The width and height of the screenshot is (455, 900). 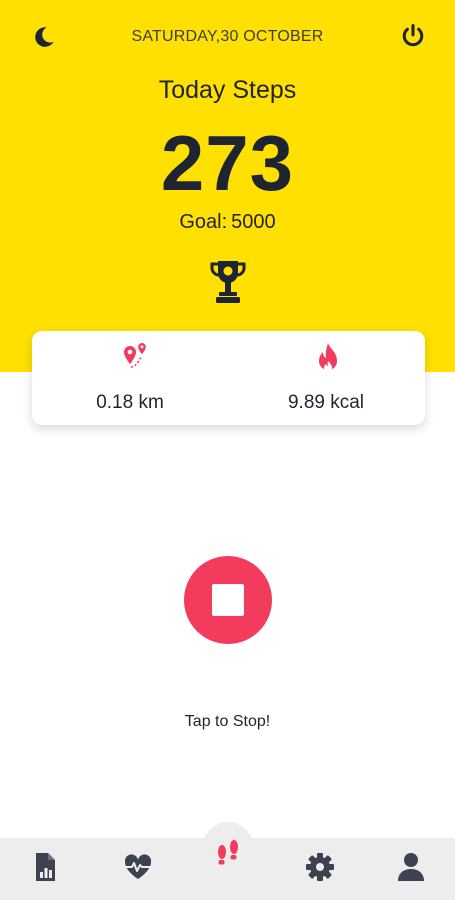 What do you see at coordinates (227, 721) in the screenshot?
I see `tap-to-stop-label: Tap to Stop!` at bounding box center [227, 721].